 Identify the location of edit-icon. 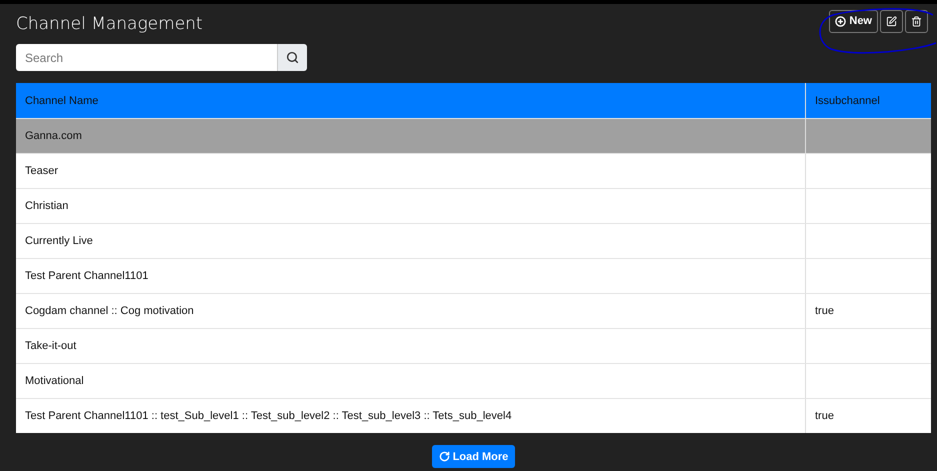
(891, 21).